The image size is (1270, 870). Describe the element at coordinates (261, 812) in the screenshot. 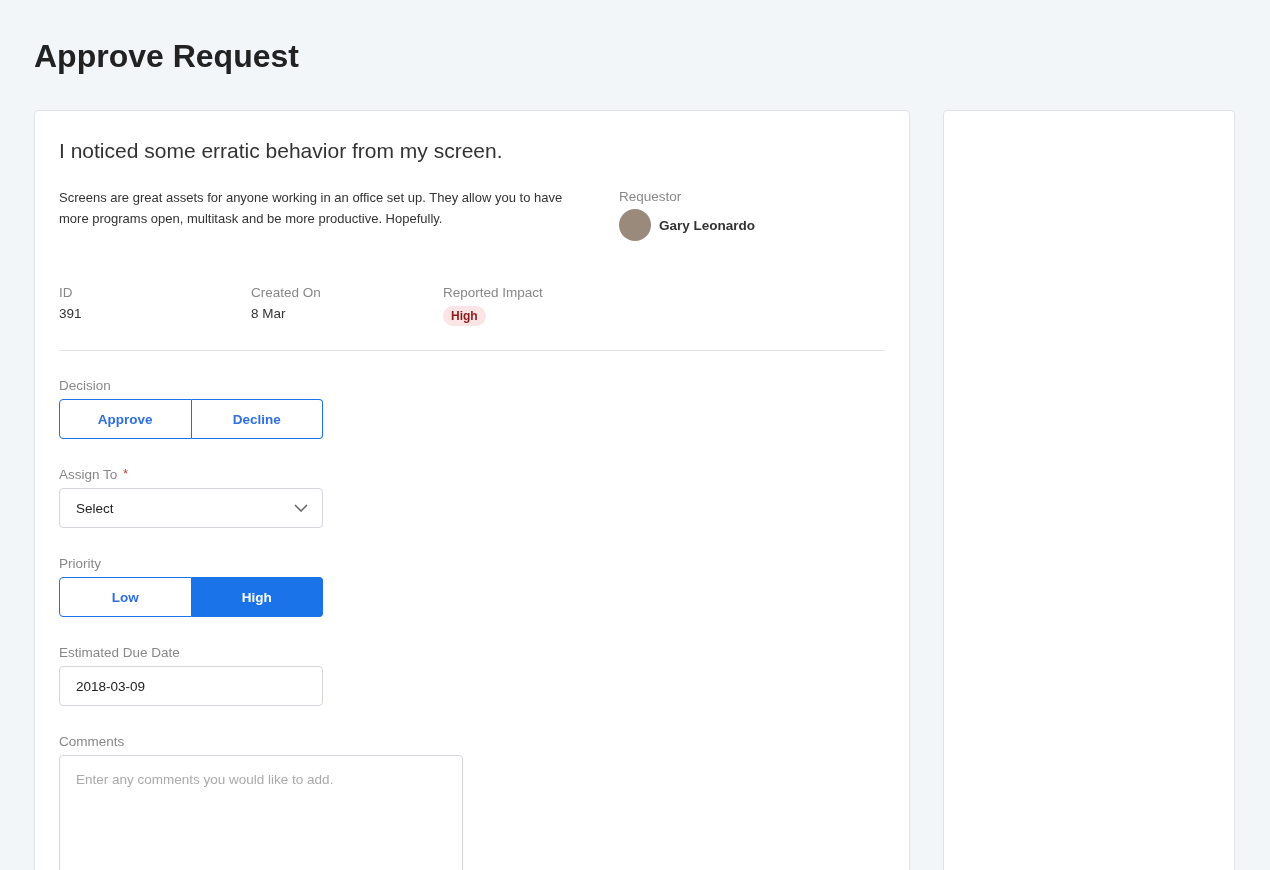

I see `comments-field: Enter any comments you would like to add.` at that location.